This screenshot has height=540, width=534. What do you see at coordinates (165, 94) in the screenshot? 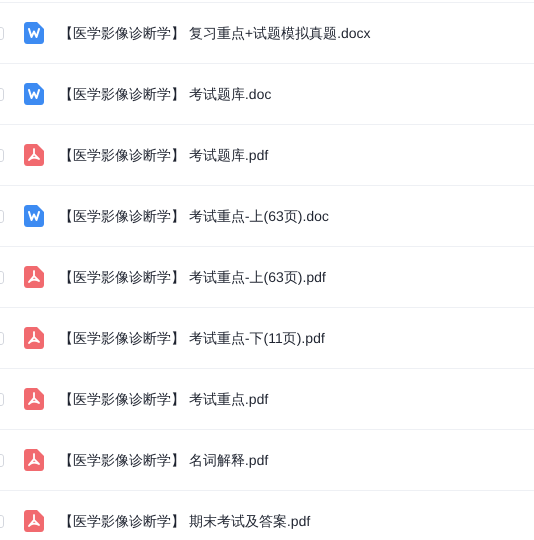
I see `file-name: 【医学影像诊断学】 考试题库.doc` at bounding box center [165, 94].